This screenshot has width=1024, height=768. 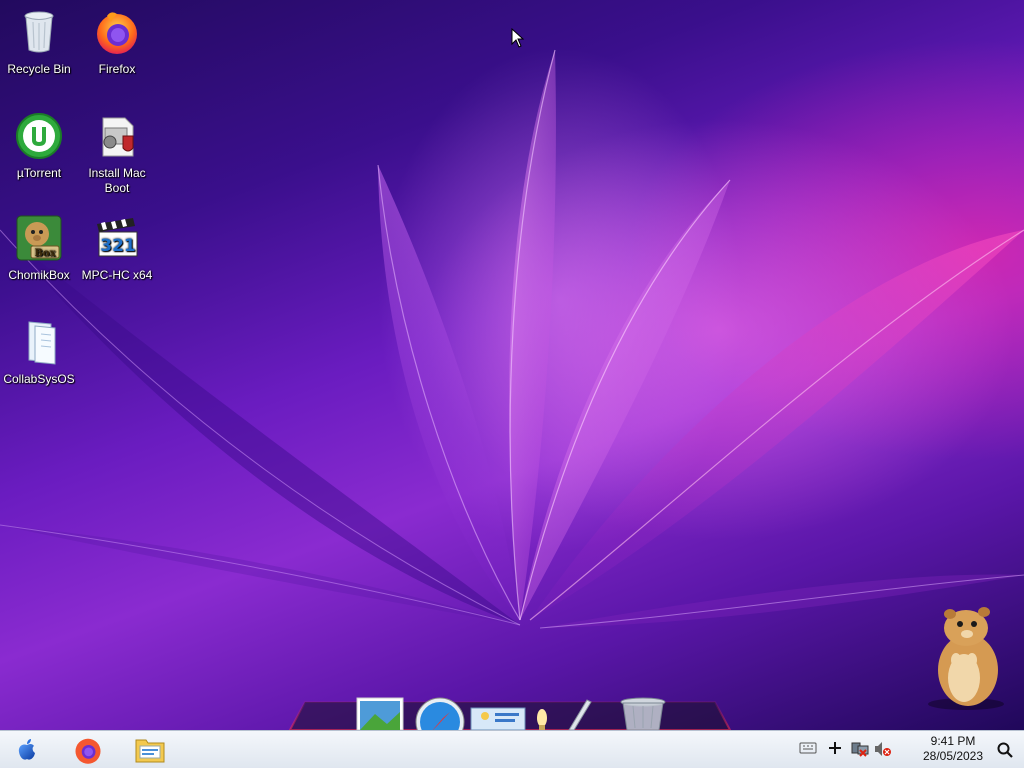 What do you see at coordinates (883, 749) in the screenshot?
I see `volume-muted-icon` at bounding box center [883, 749].